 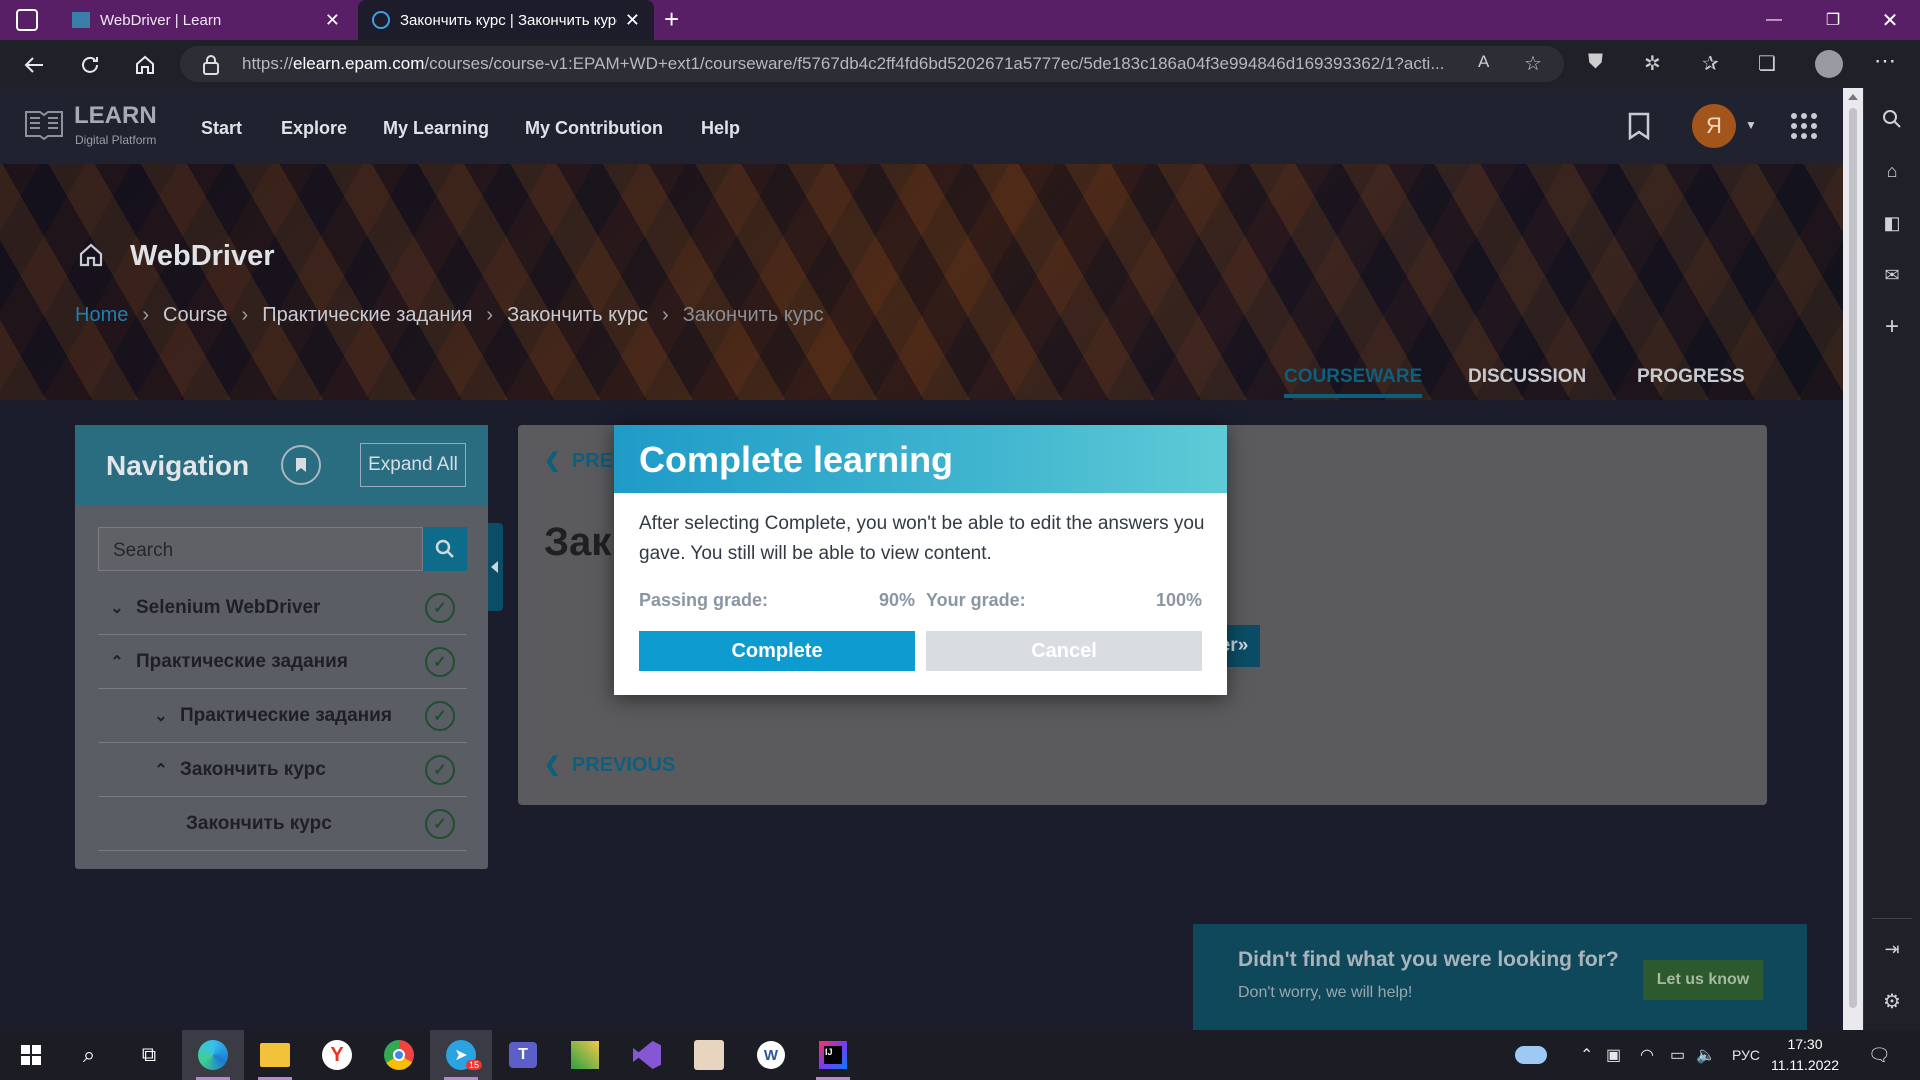 What do you see at coordinates (27, 20) in the screenshot?
I see `tab-actions-icon` at bounding box center [27, 20].